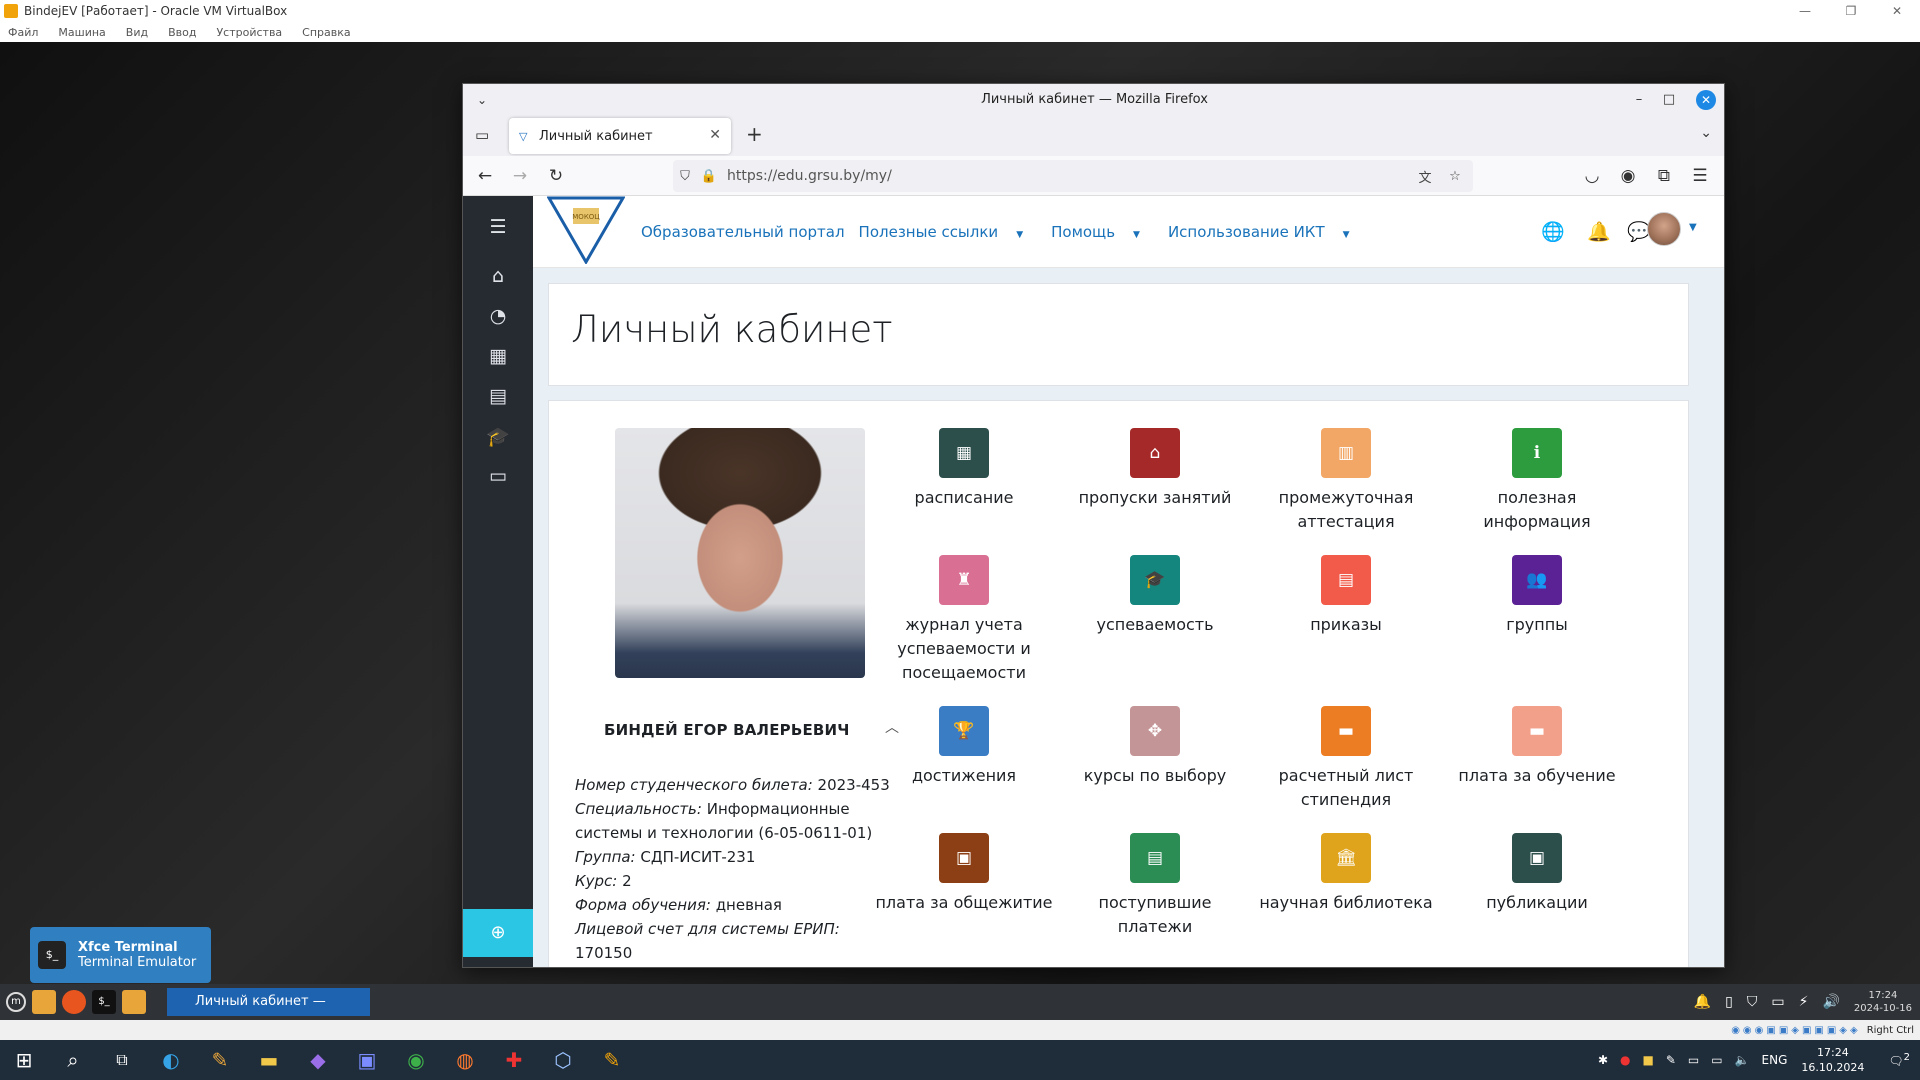 This screenshot has width=1920, height=1080. I want to click on minimize-icon: –, so click(1639, 100).